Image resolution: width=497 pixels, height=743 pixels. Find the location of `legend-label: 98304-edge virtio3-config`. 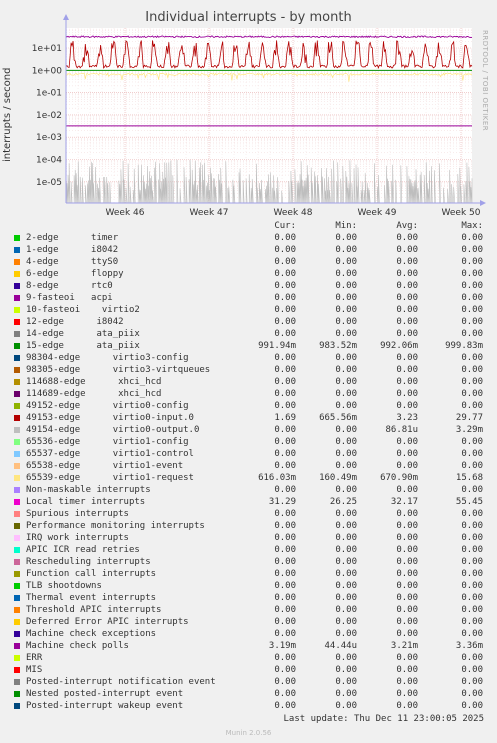

legend-label: 98304-edge virtio3-config is located at coordinates (107, 358).